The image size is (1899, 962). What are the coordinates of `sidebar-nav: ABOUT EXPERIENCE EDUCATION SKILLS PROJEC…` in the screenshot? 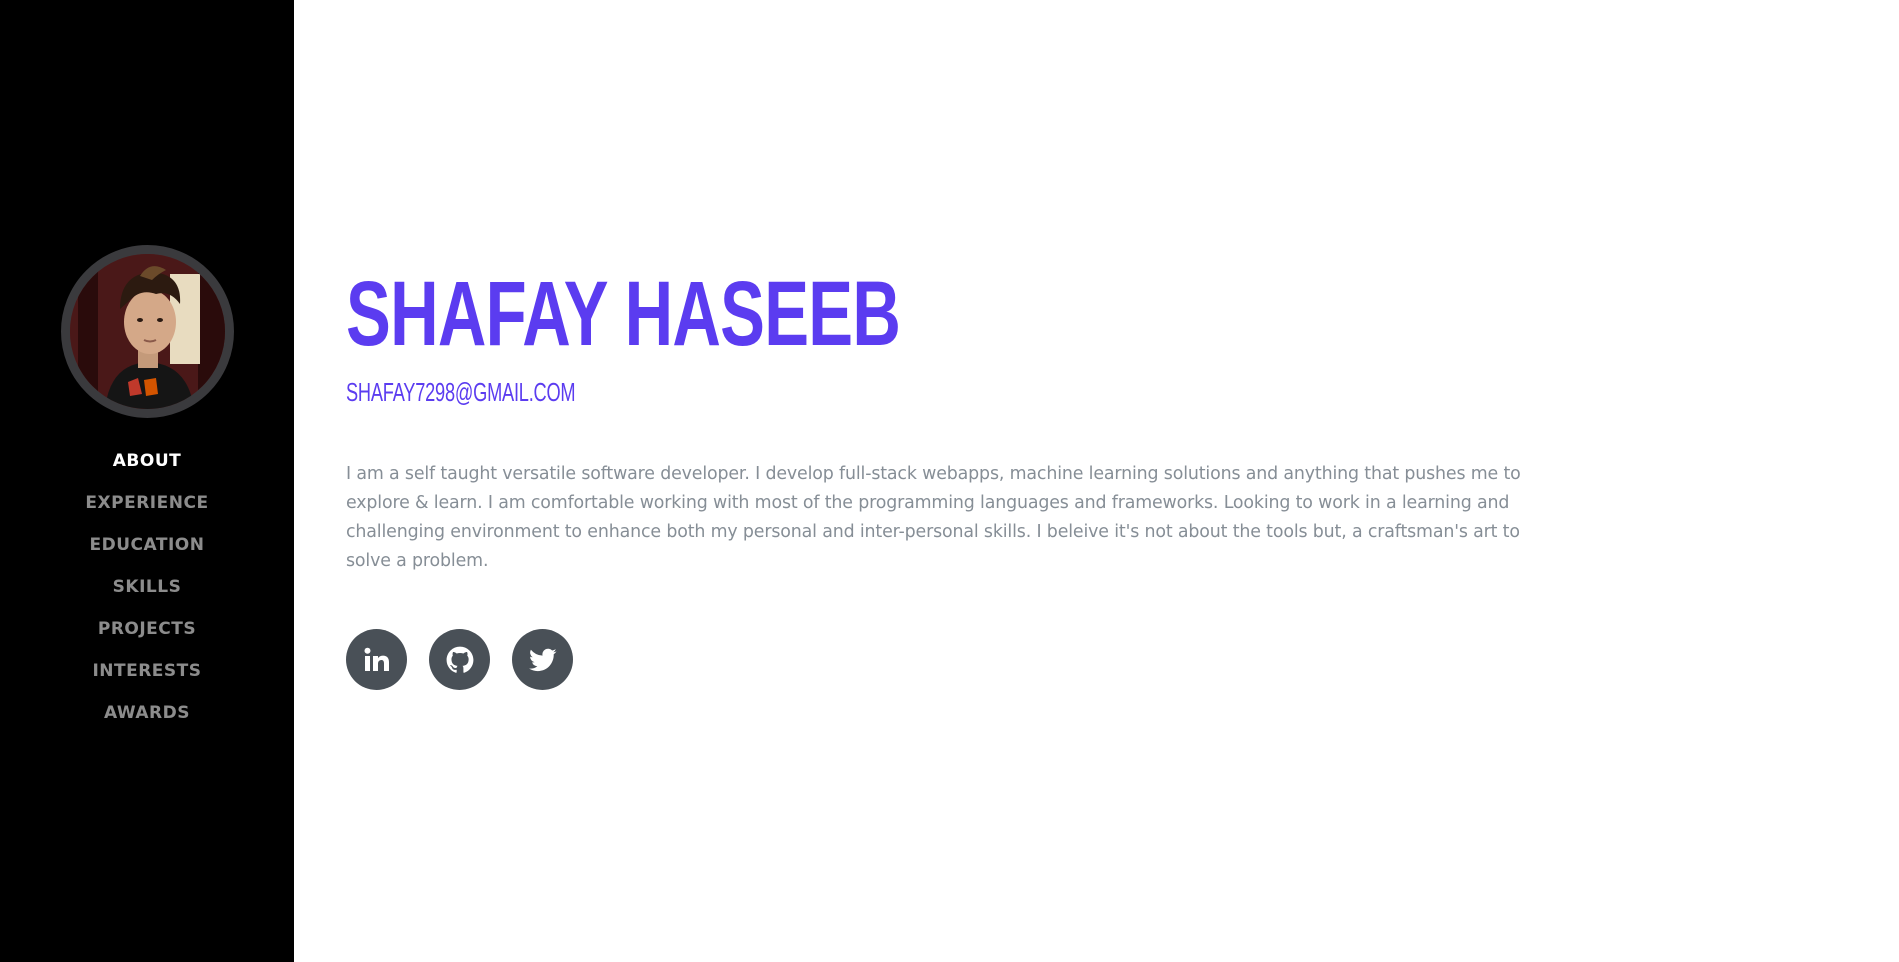 It's located at (146, 587).